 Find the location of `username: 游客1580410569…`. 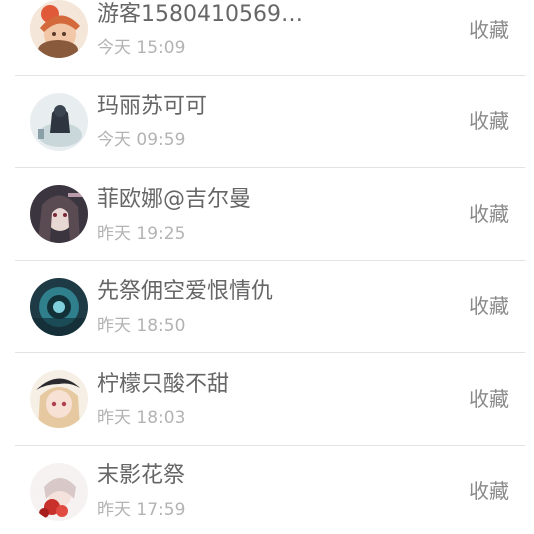

username: 游客1580410569… is located at coordinates (200, 14).